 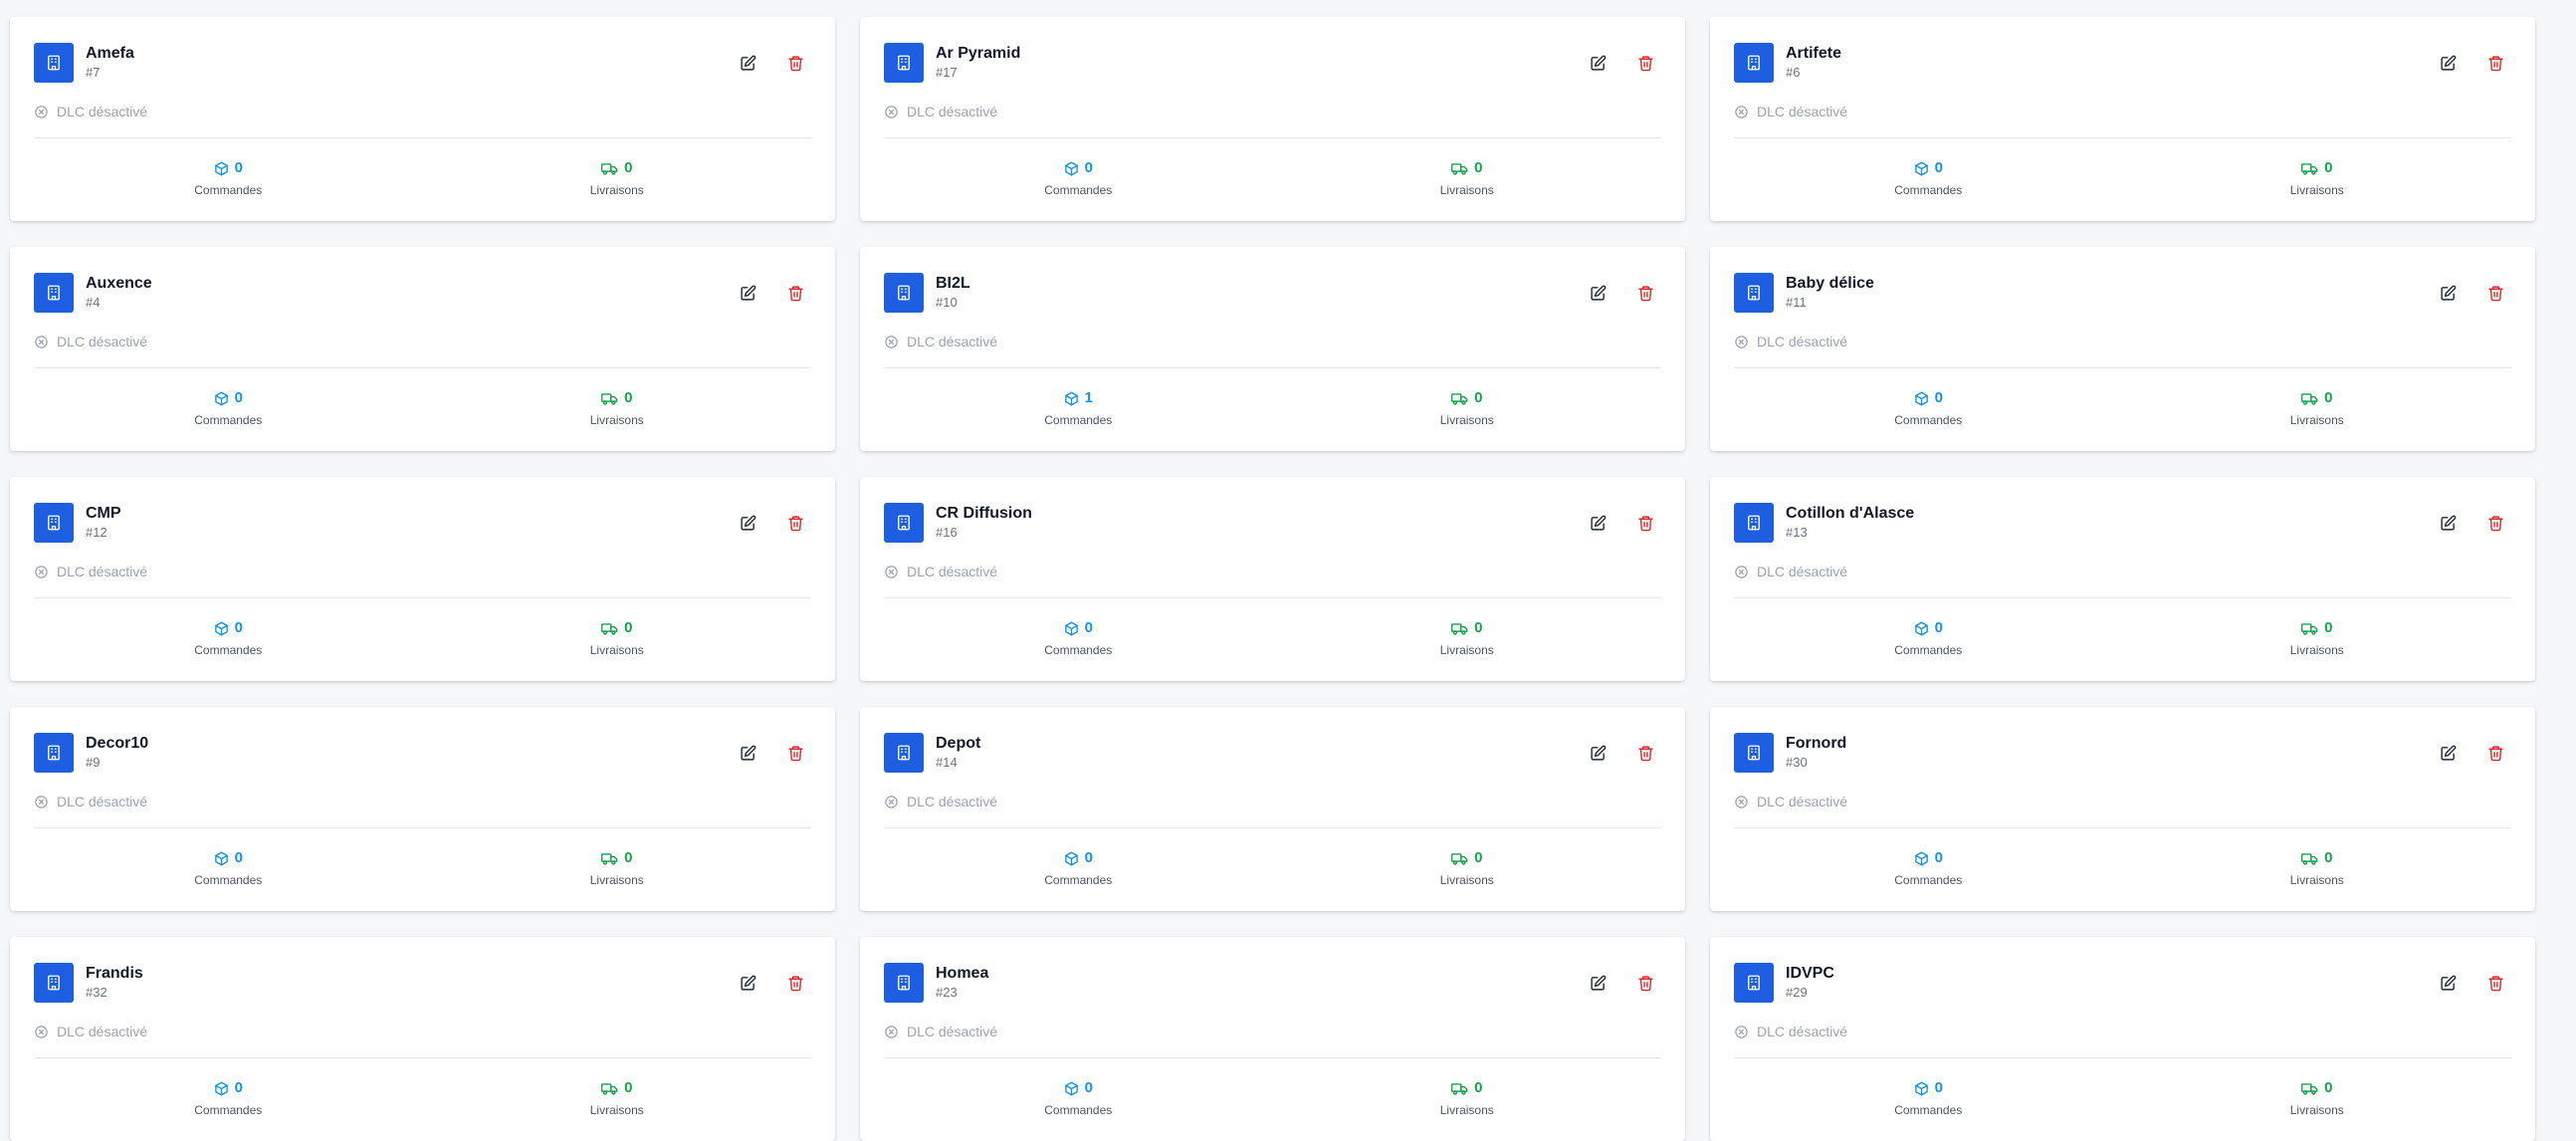 I want to click on card-header: Cotillon d'Alasce #13, so click(x=2122, y=523).